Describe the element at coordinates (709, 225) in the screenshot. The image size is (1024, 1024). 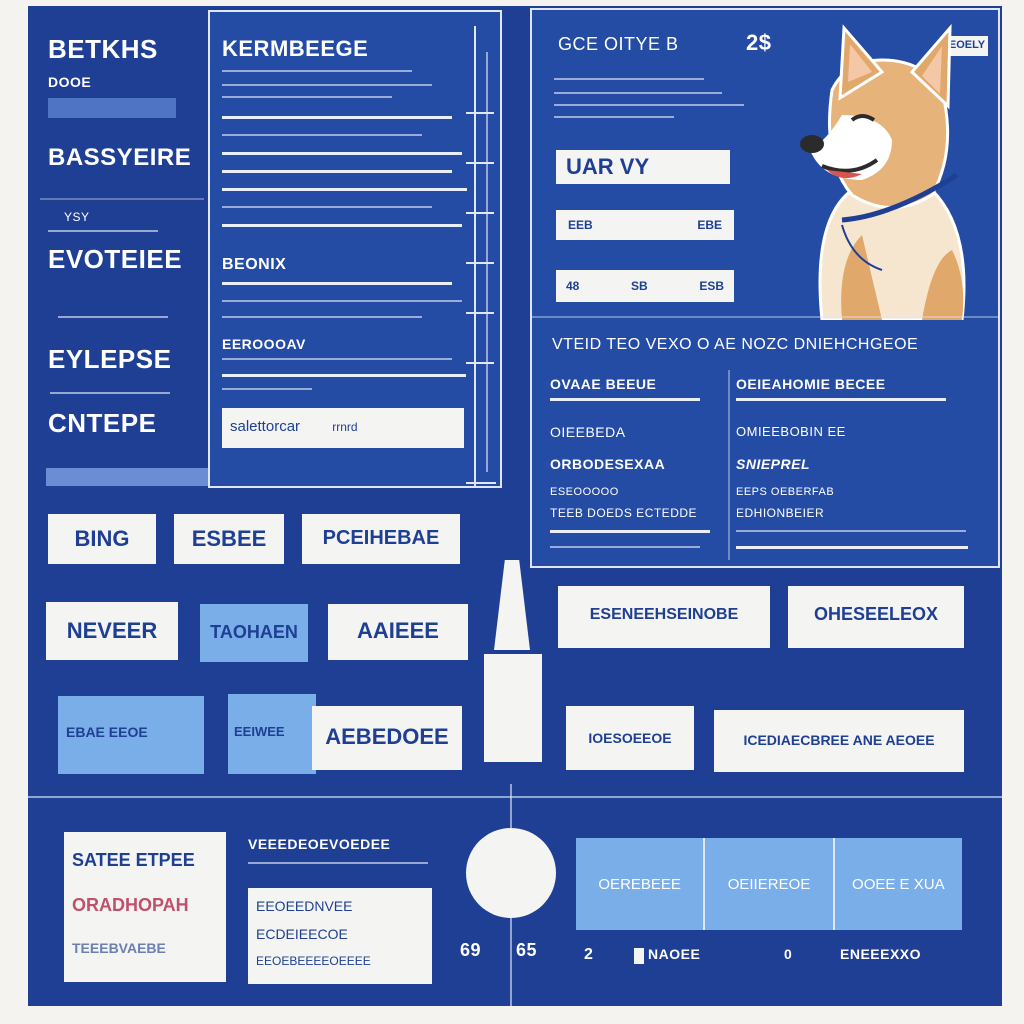
I see `profile-row-right: EBE` at that location.